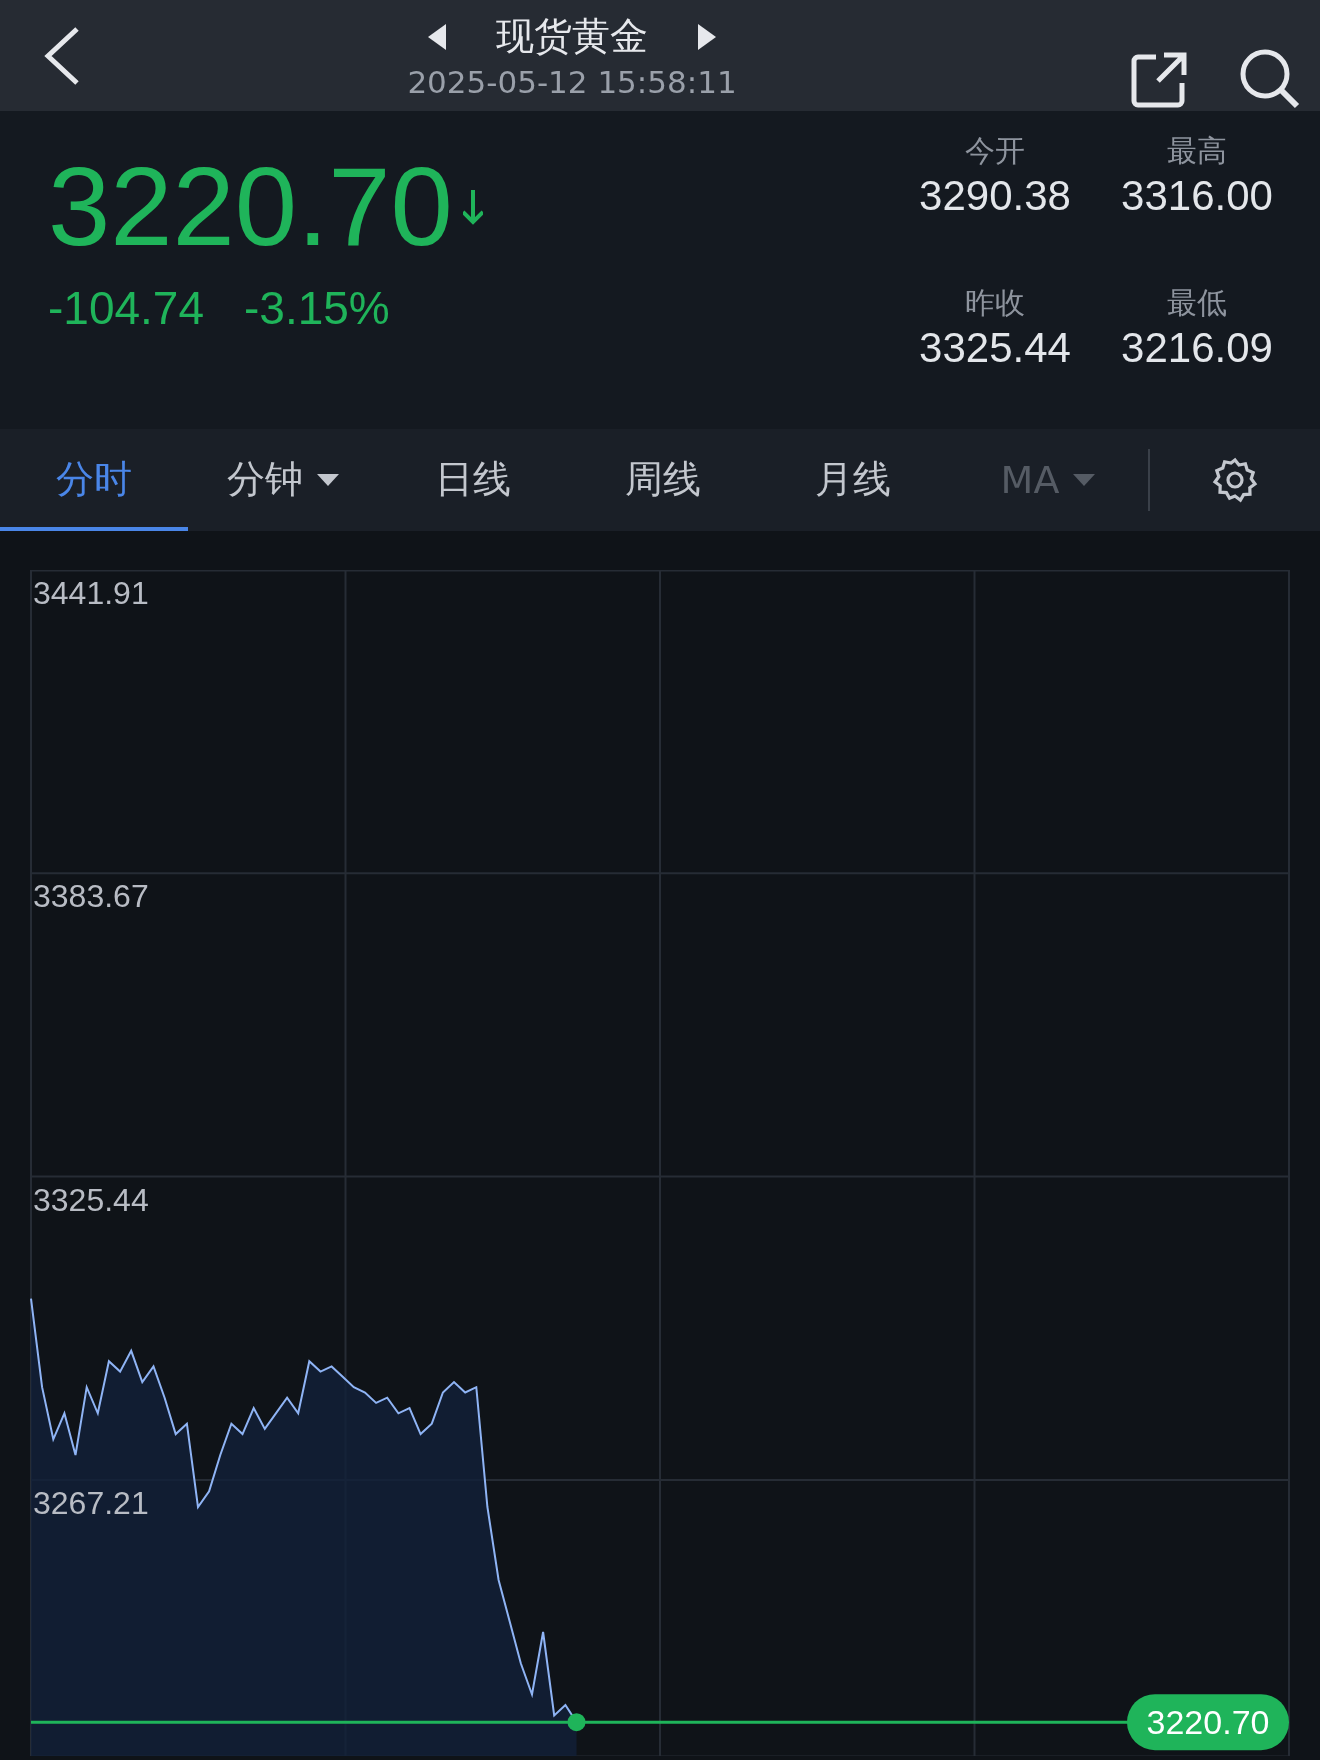 The height and width of the screenshot is (1760, 1320). What do you see at coordinates (91, 1199) in the screenshot?
I see `axis-label: 3325.44` at bounding box center [91, 1199].